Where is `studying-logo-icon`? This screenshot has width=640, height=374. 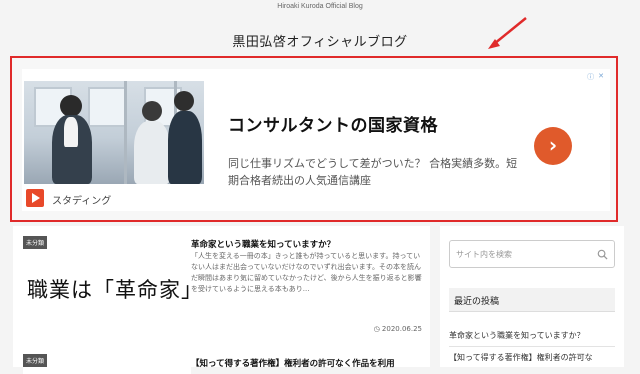
studying-logo-icon is located at coordinates (35, 198).